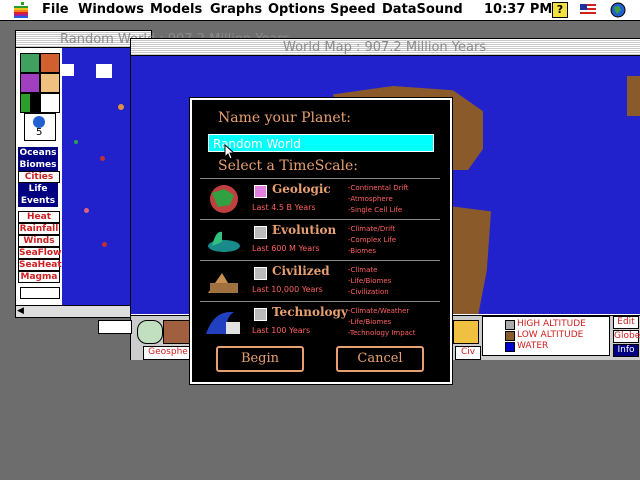  What do you see at coordinates (55, 9) in the screenshot?
I see `menu-file: File` at bounding box center [55, 9].